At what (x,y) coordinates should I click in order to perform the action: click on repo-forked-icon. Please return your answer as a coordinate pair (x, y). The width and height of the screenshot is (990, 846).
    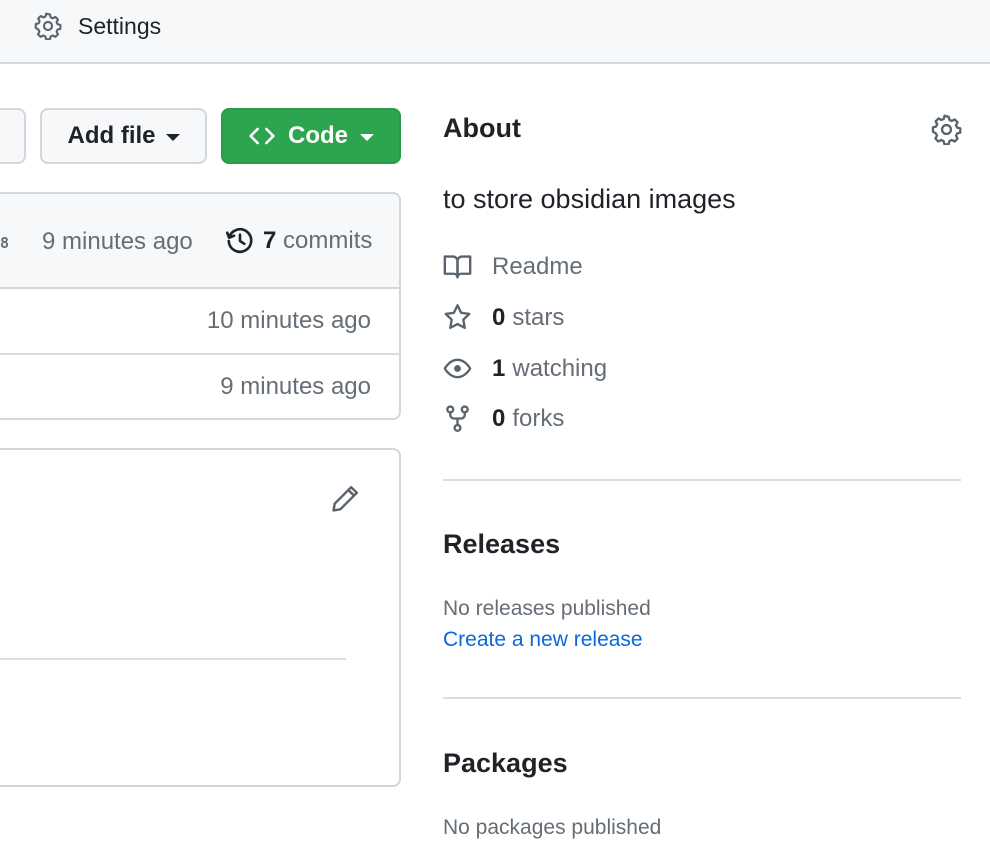
    Looking at the image, I should click on (457, 419).